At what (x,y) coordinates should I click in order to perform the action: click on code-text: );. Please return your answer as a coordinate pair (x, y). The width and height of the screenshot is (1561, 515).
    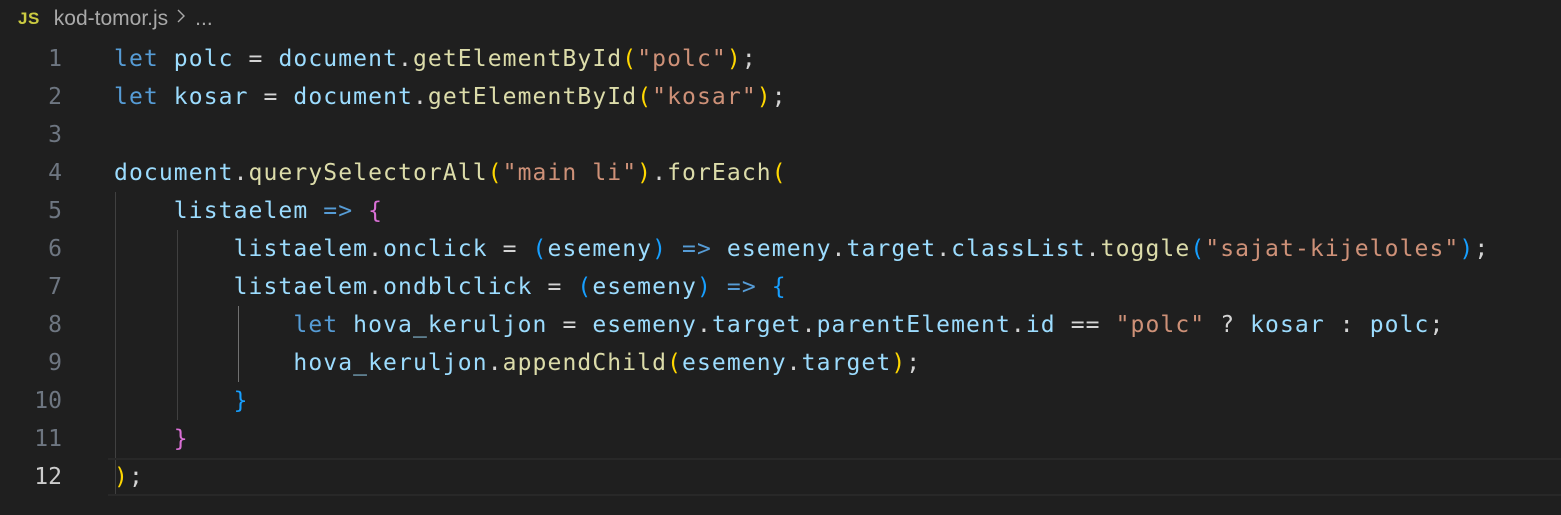
    Looking at the image, I should click on (129, 477).